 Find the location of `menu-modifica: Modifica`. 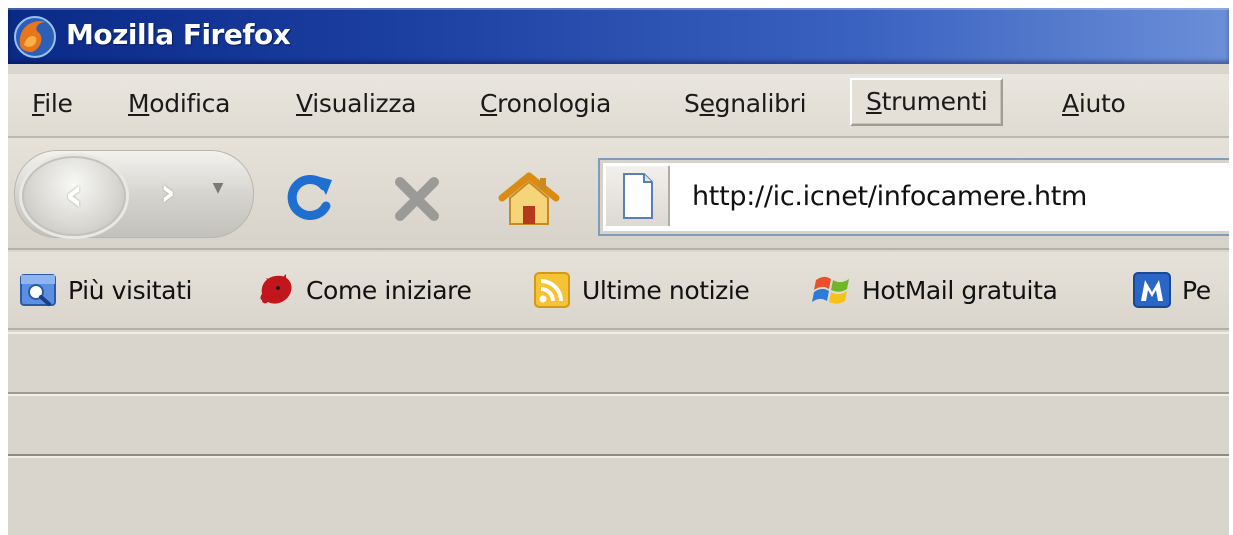

menu-modifica: Modifica is located at coordinates (179, 104).